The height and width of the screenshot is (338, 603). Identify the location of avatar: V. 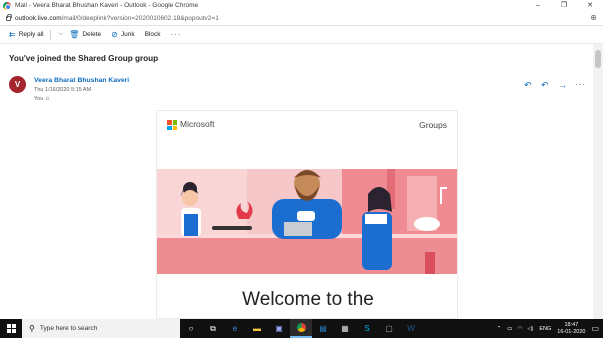
(17, 84).